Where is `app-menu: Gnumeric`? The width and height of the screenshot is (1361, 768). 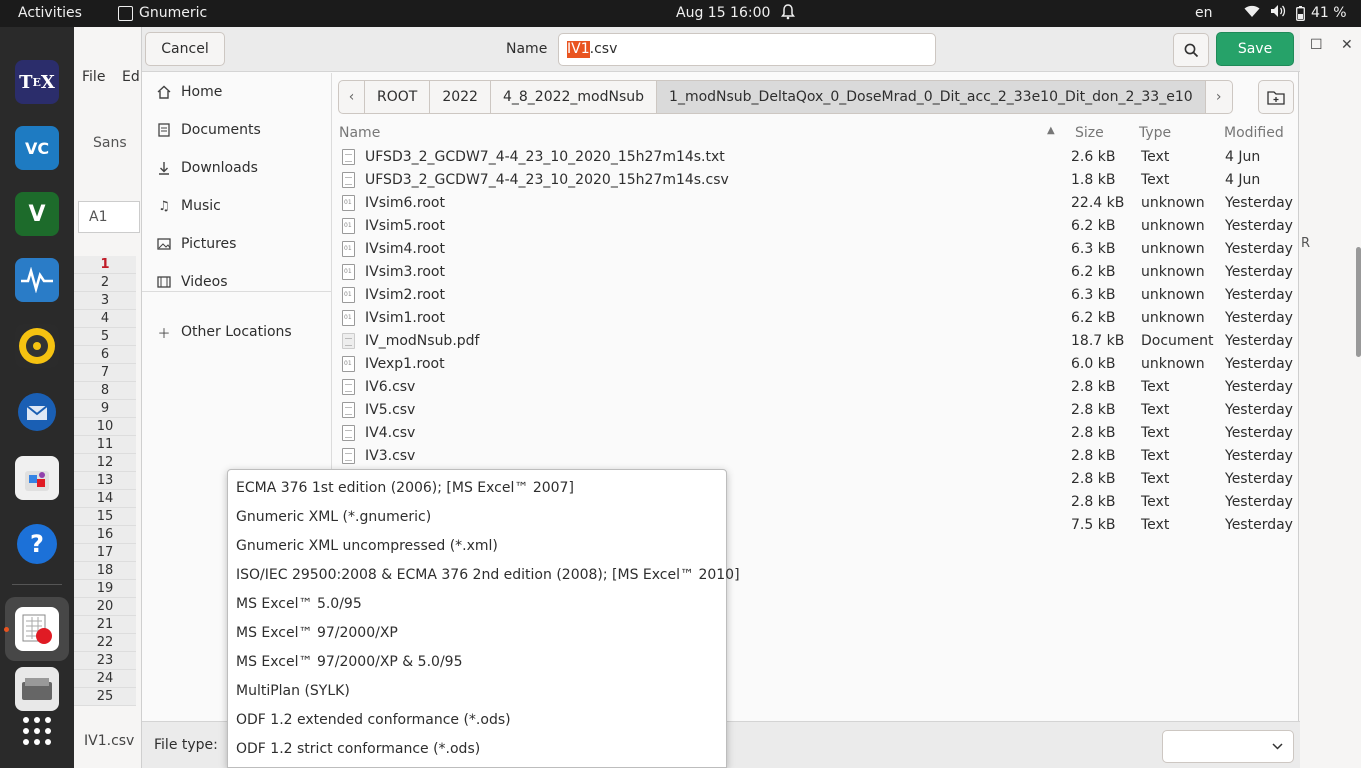 app-menu: Gnumeric is located at coordinates (162, 13).